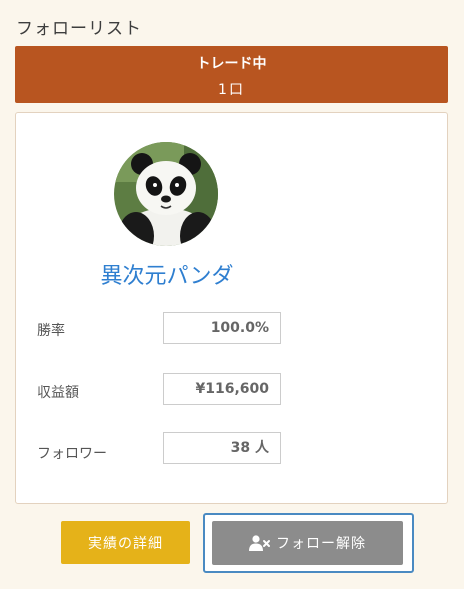  I want to click on page-title: フォローリスト, so click(79, 29).